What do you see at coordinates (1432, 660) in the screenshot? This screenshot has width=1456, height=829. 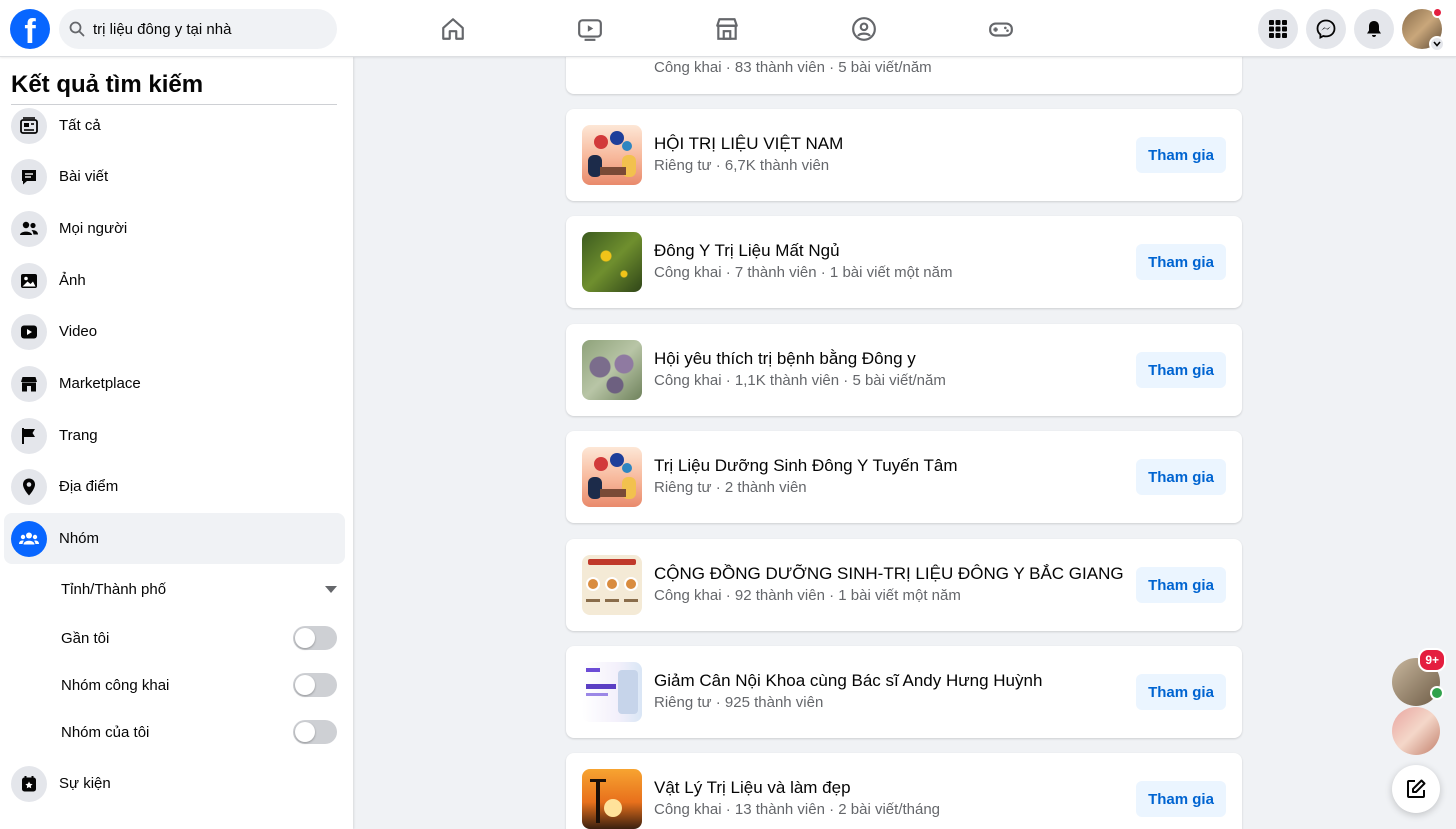 I see `unread-badge: 9+` at bounding box center [1432, 660].